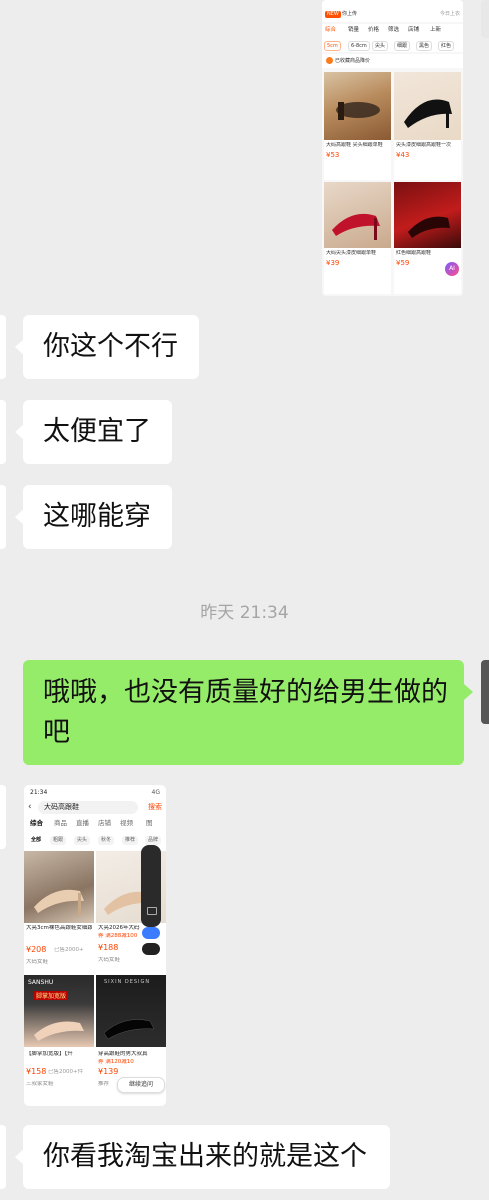 This screenshot has width=489, height=1200. What do you see at coordinates (374, 30) in the screenshot?
I see `filter-item: 价格` at bounding box center [374, 30].